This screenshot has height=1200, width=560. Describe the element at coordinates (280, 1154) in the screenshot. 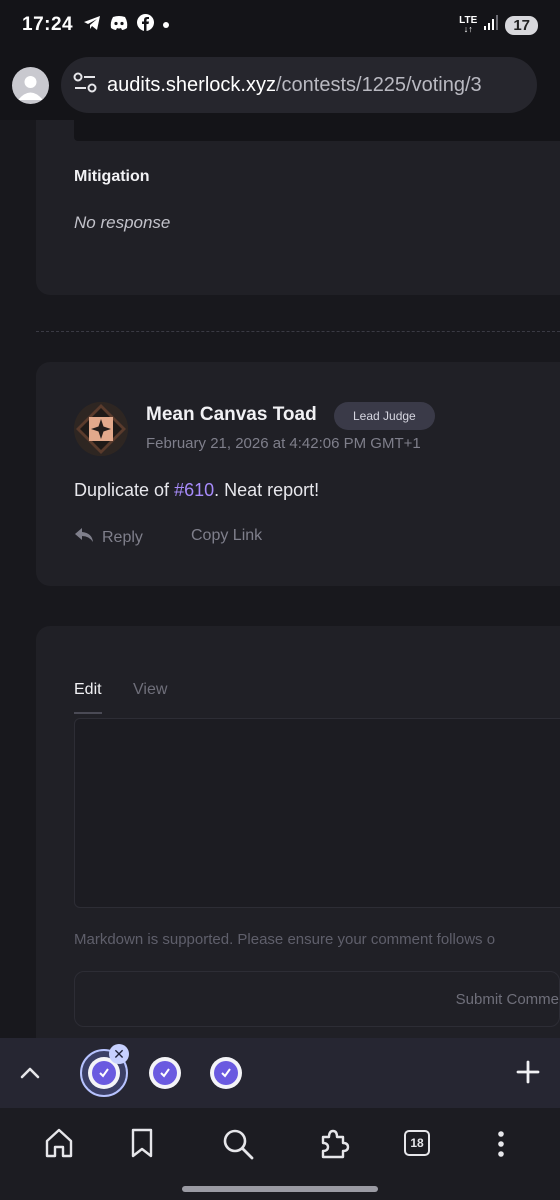

I see `bottom-toolbar: 18` at that location.